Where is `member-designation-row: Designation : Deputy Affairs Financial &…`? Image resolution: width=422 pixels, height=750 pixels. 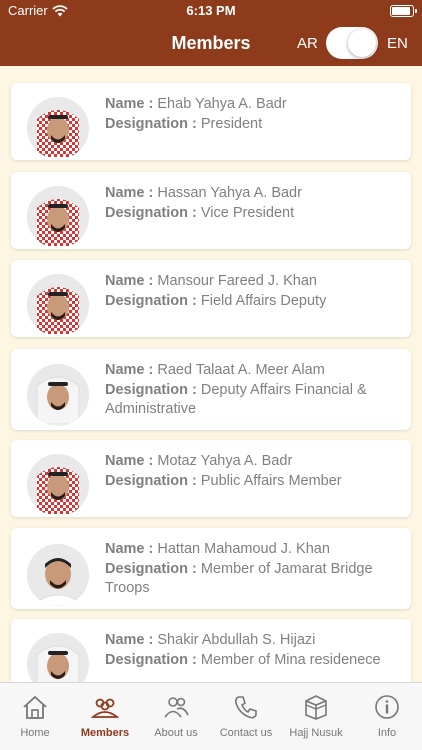 member-designation-row: Designation : Deputy Affairs Financial &… is located at coordinates (252, 400).